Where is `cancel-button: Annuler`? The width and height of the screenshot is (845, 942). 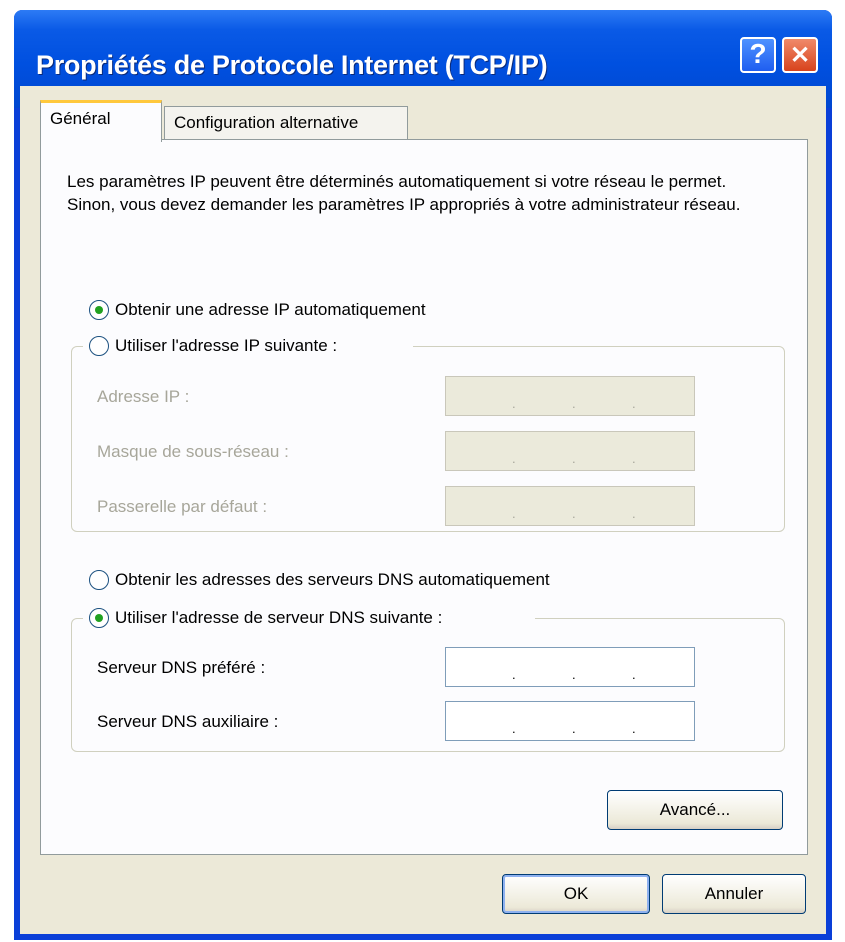 cancel-button: Annuler is located at coordinates (734, 894).